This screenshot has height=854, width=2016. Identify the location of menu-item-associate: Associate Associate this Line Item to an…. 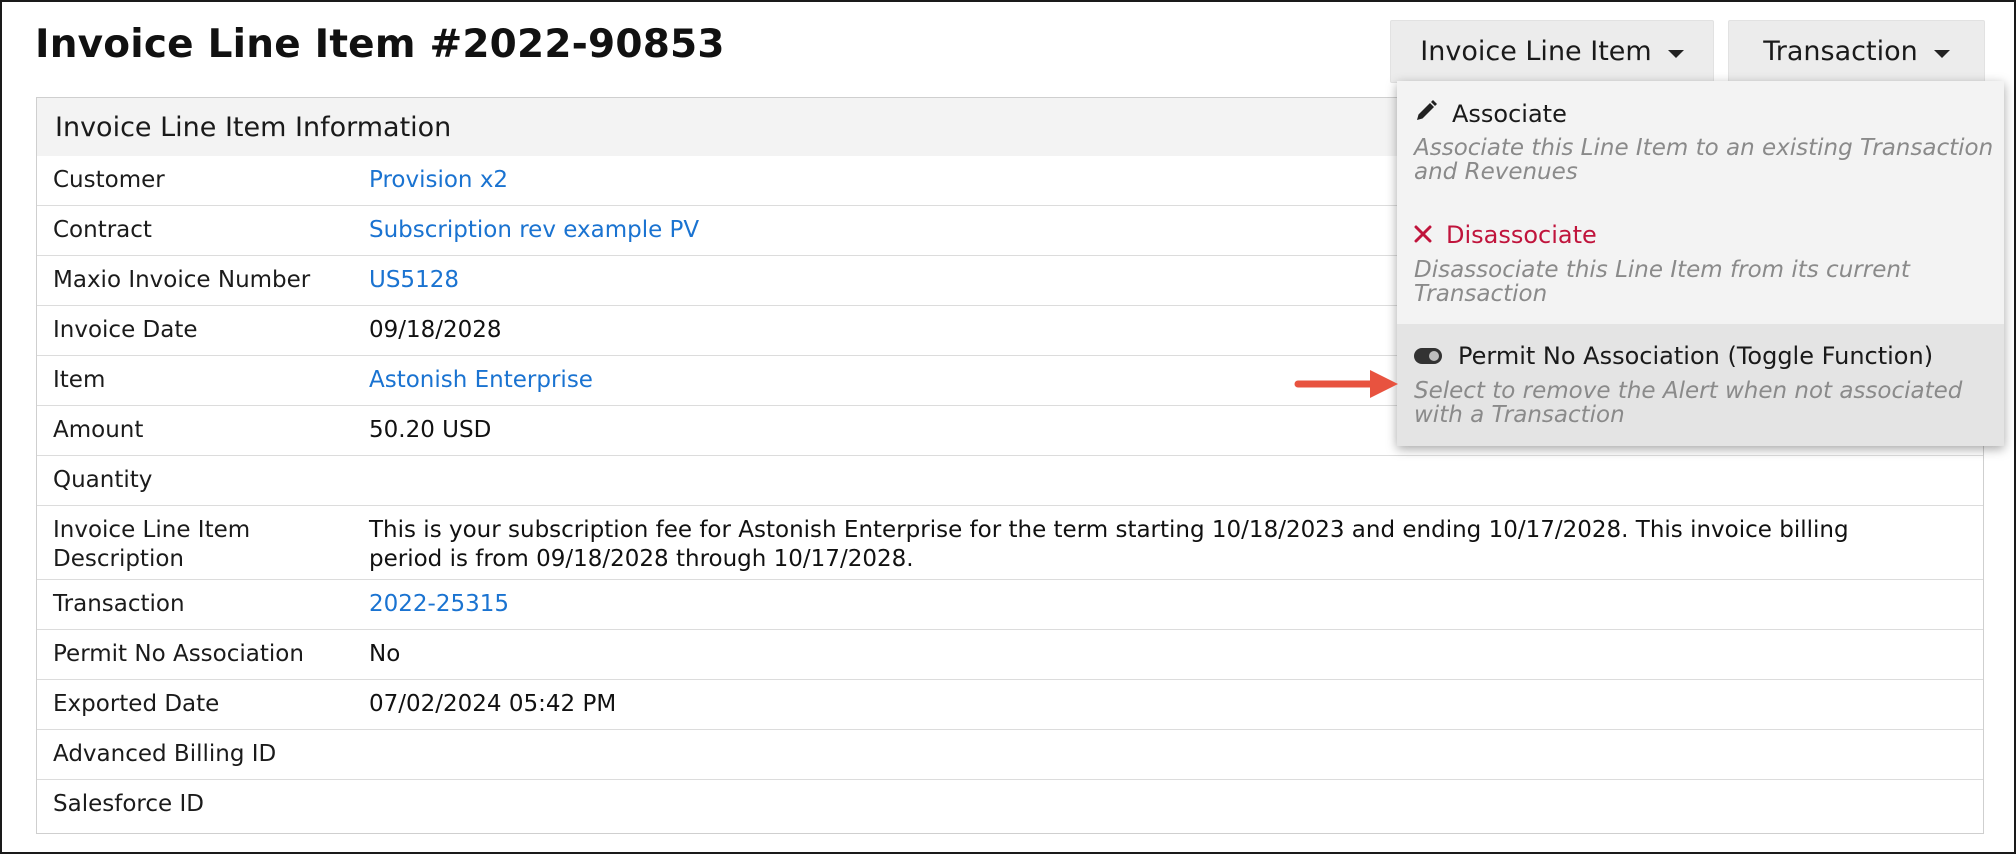
(1700, 141).